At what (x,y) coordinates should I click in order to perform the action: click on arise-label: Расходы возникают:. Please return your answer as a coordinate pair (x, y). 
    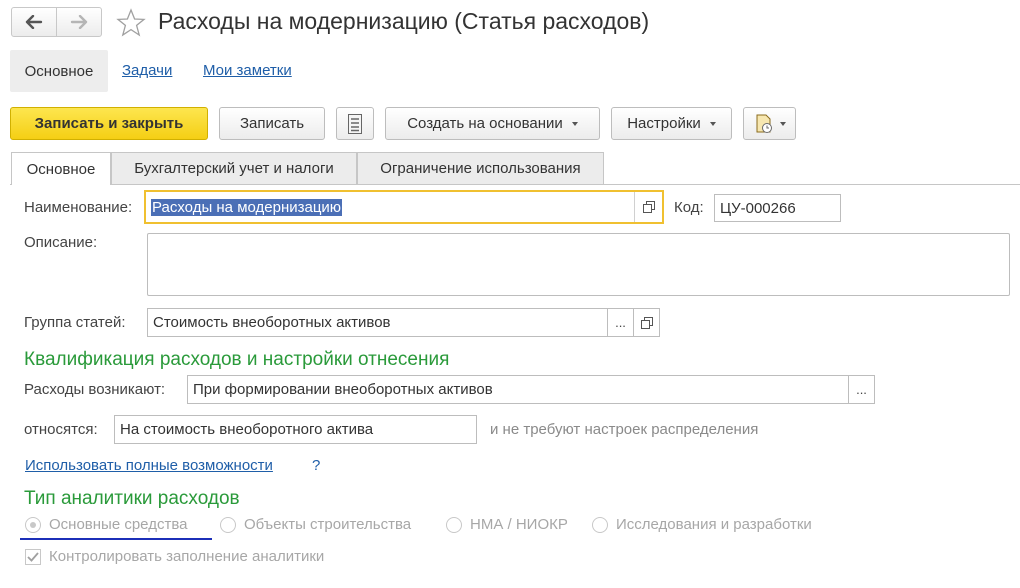
    Looking at the image, I should click on (95, 389).